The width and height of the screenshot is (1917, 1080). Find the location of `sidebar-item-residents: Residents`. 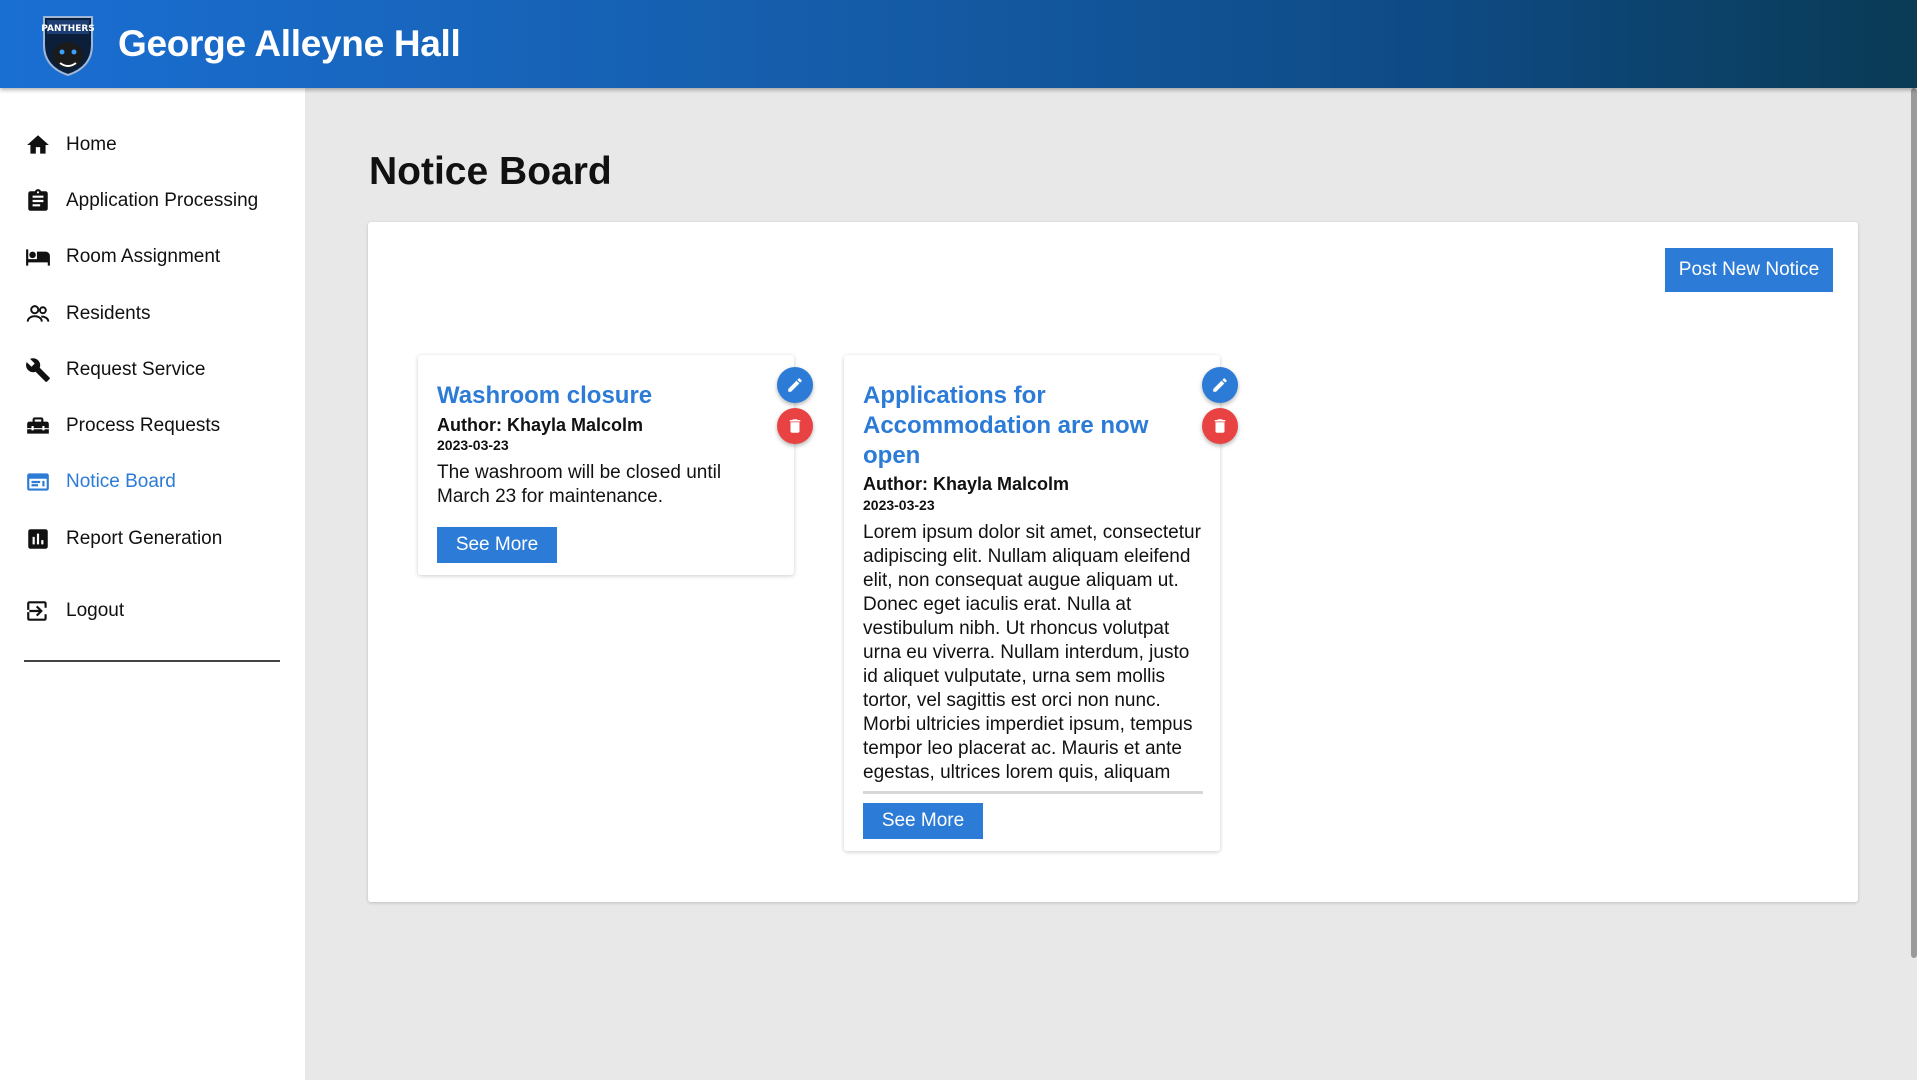

sidebar-item-residents: Residents is located at coordinates (87, 314).